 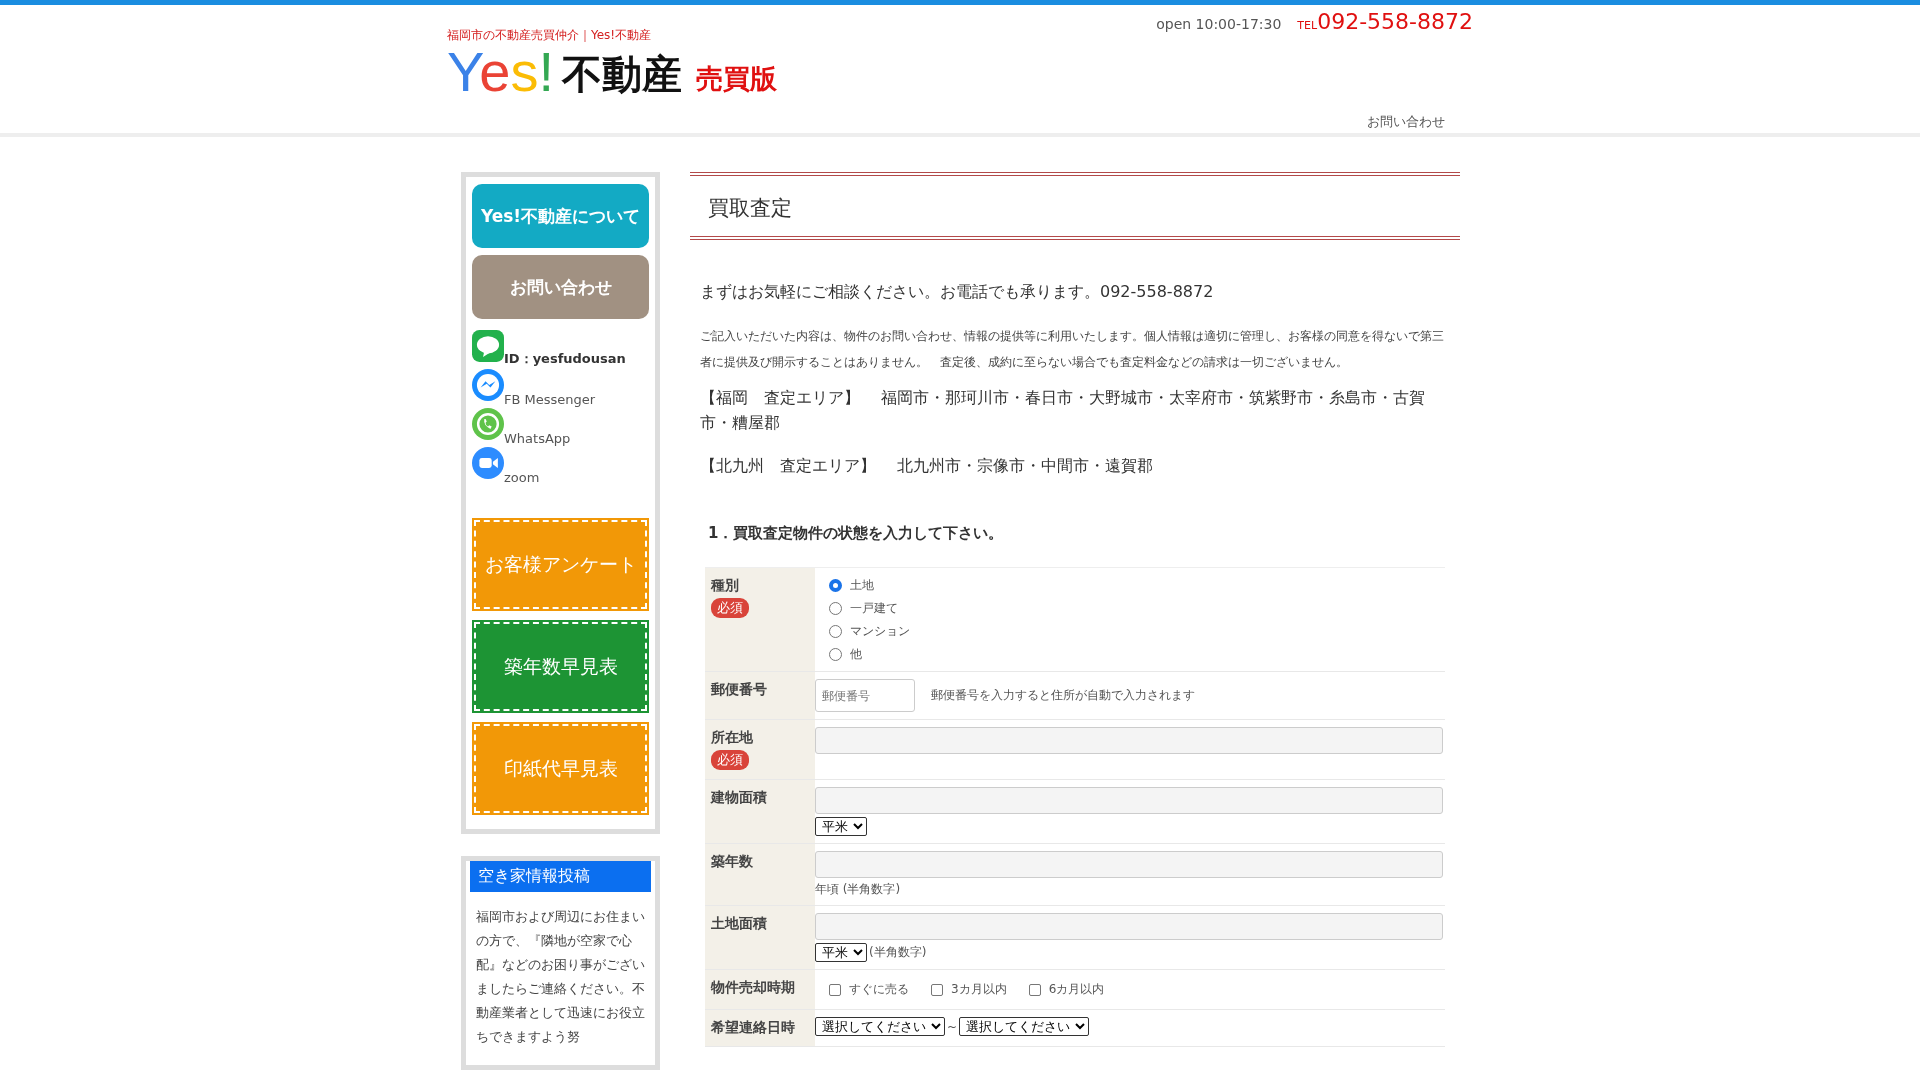 What do you see at coordinates (732, 738) in the screenshot?
I see `field-label: 所在地` at bounding box center [732, 738].